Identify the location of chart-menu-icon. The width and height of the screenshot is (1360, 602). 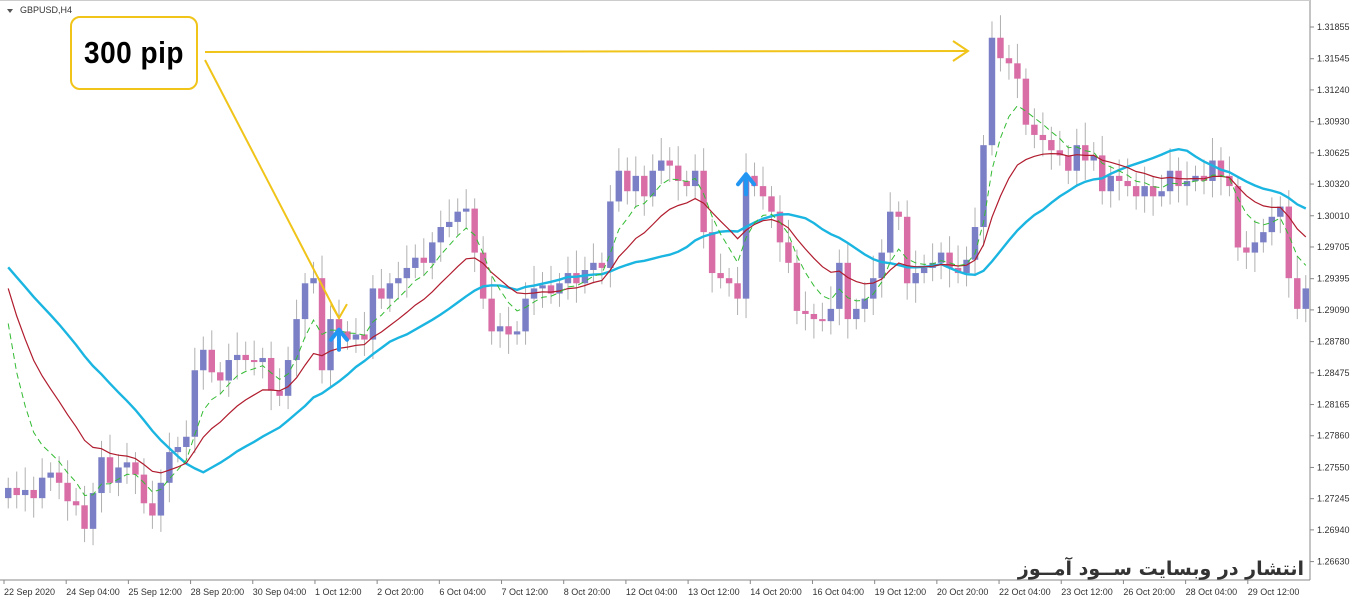
(10, 11).